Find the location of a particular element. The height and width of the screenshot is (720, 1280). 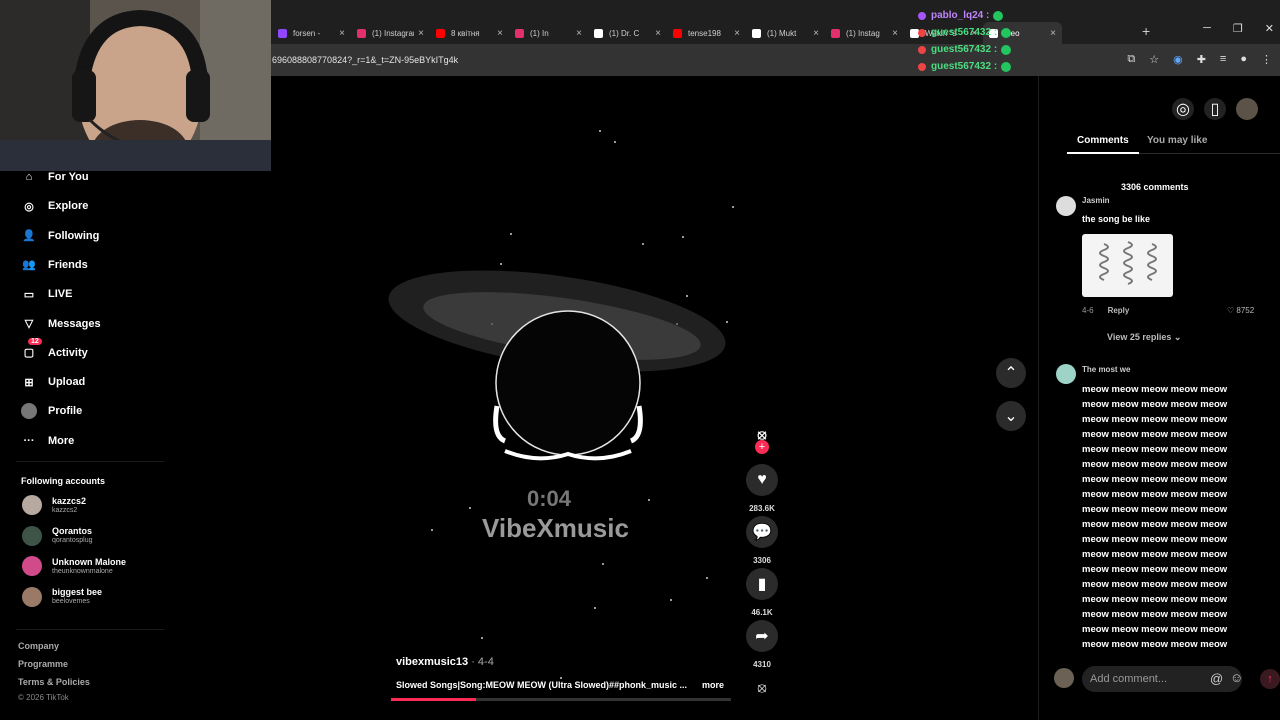

sidebar-item-activity: ▢ 12 Activity is located at coordinates (54, 350).